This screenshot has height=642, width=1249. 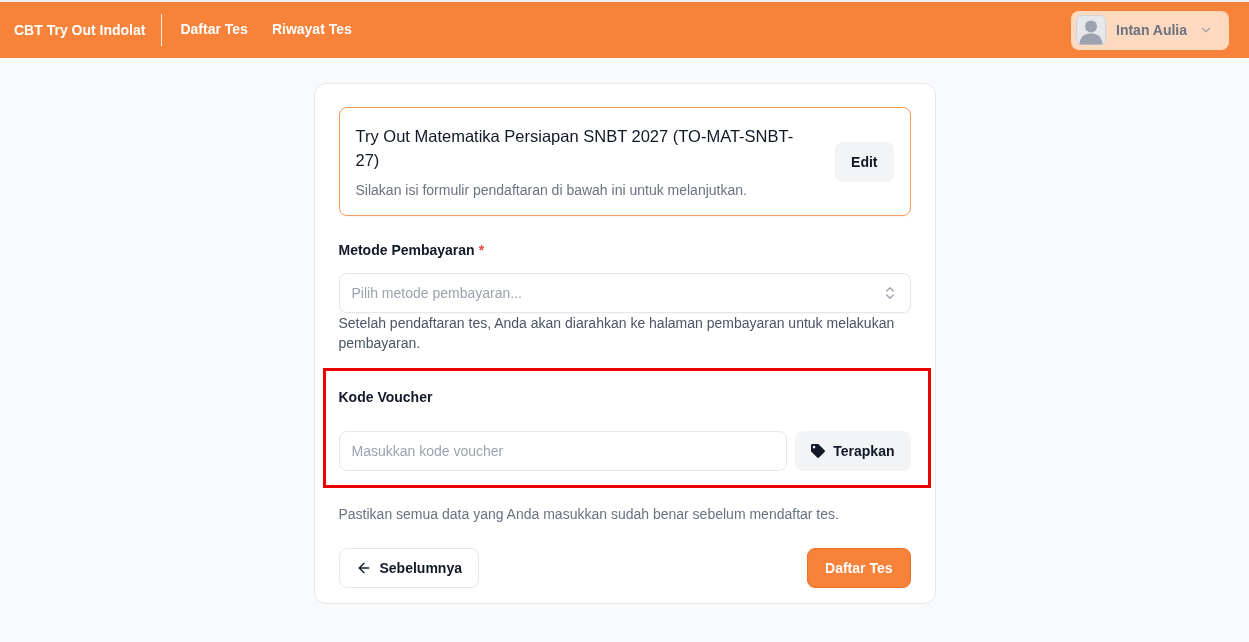 I want to click on input-field: Masukkan kode voucher, so click(x=563, y=451).